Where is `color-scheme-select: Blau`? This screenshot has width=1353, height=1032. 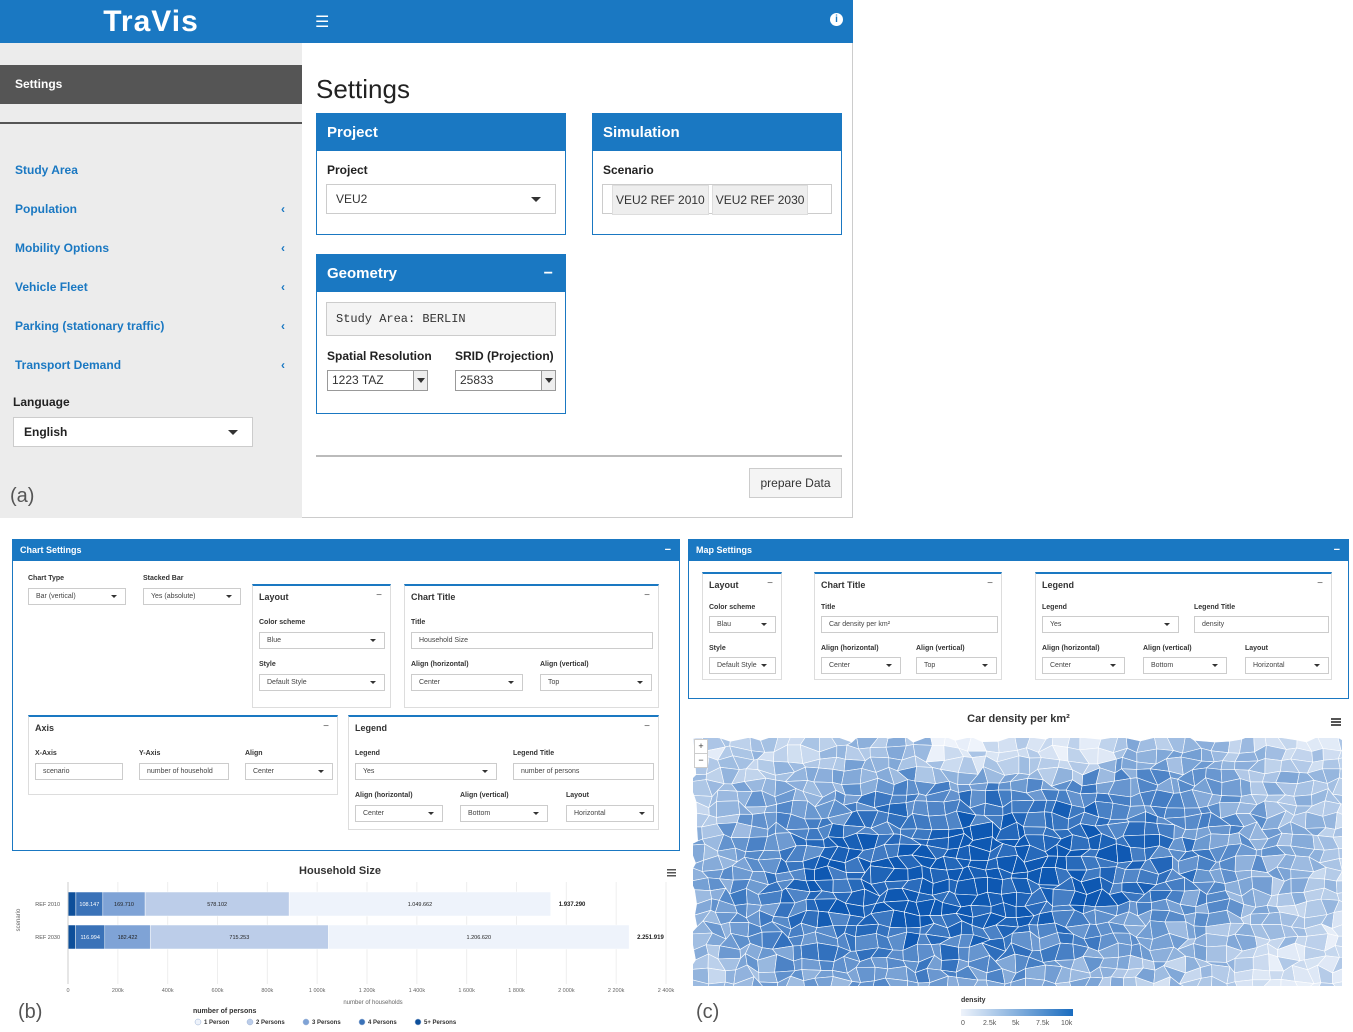
color-scheme-select: Blau is located at coordinates (742, 624).